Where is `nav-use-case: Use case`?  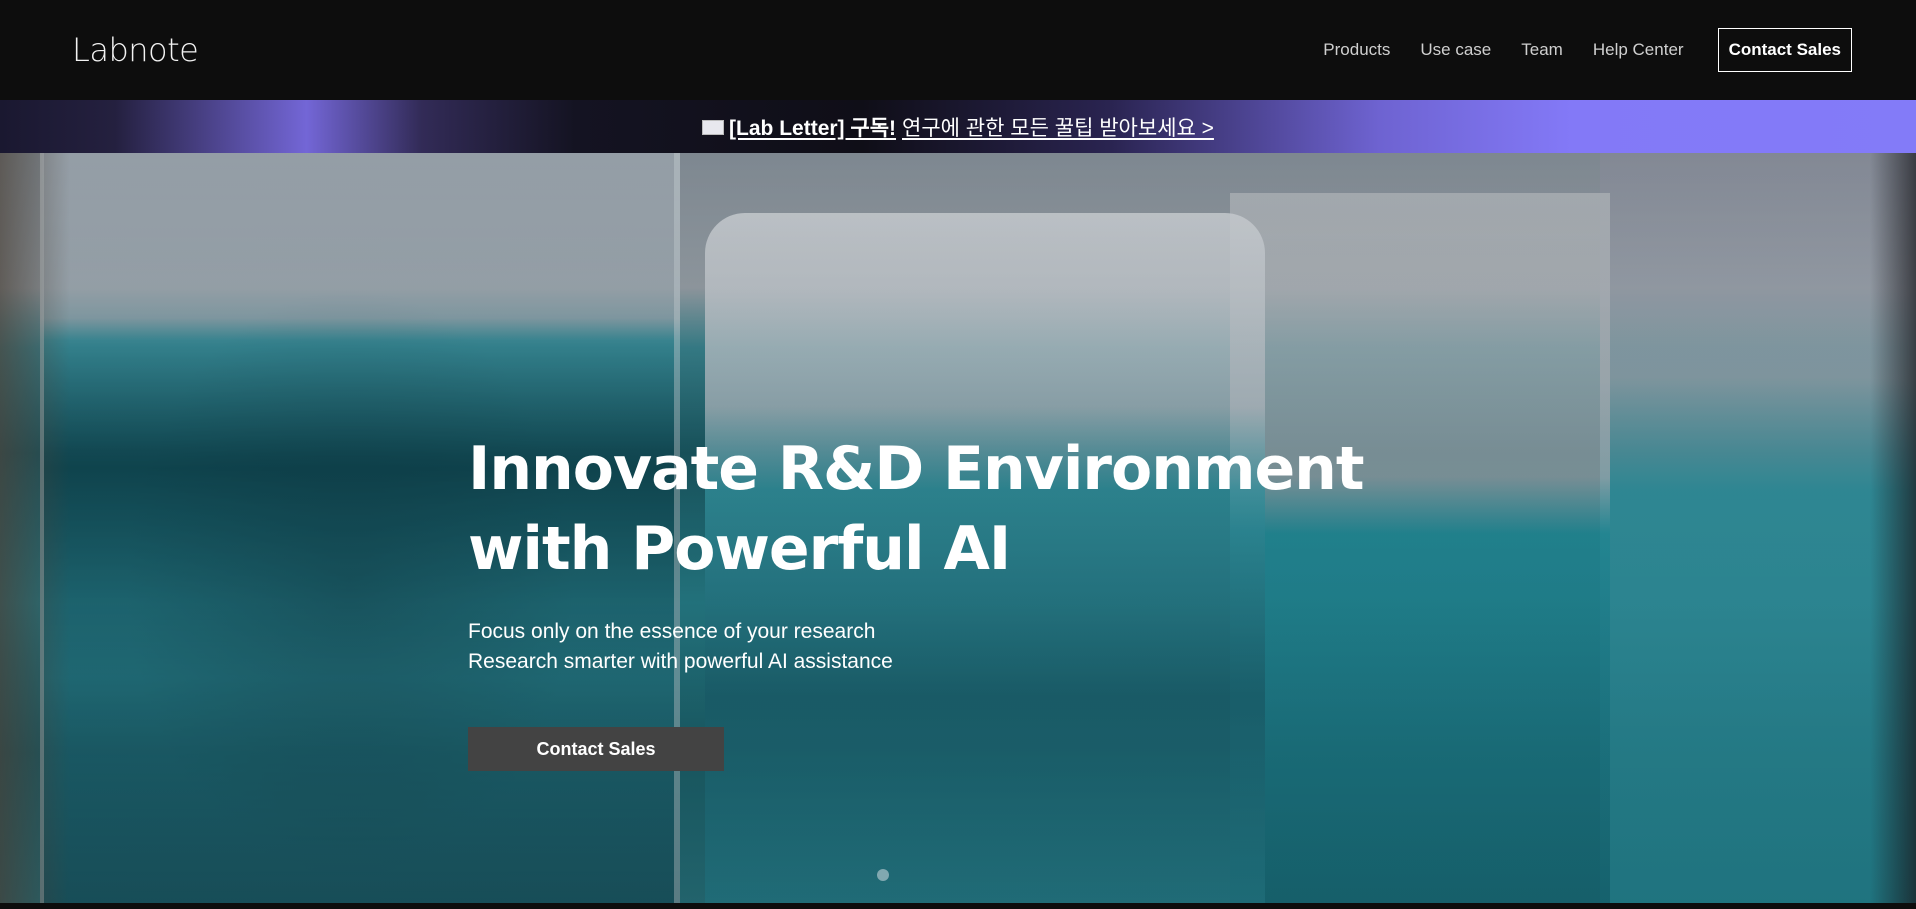 nav-use-case: Use case is located at coordinates (1455, 50).